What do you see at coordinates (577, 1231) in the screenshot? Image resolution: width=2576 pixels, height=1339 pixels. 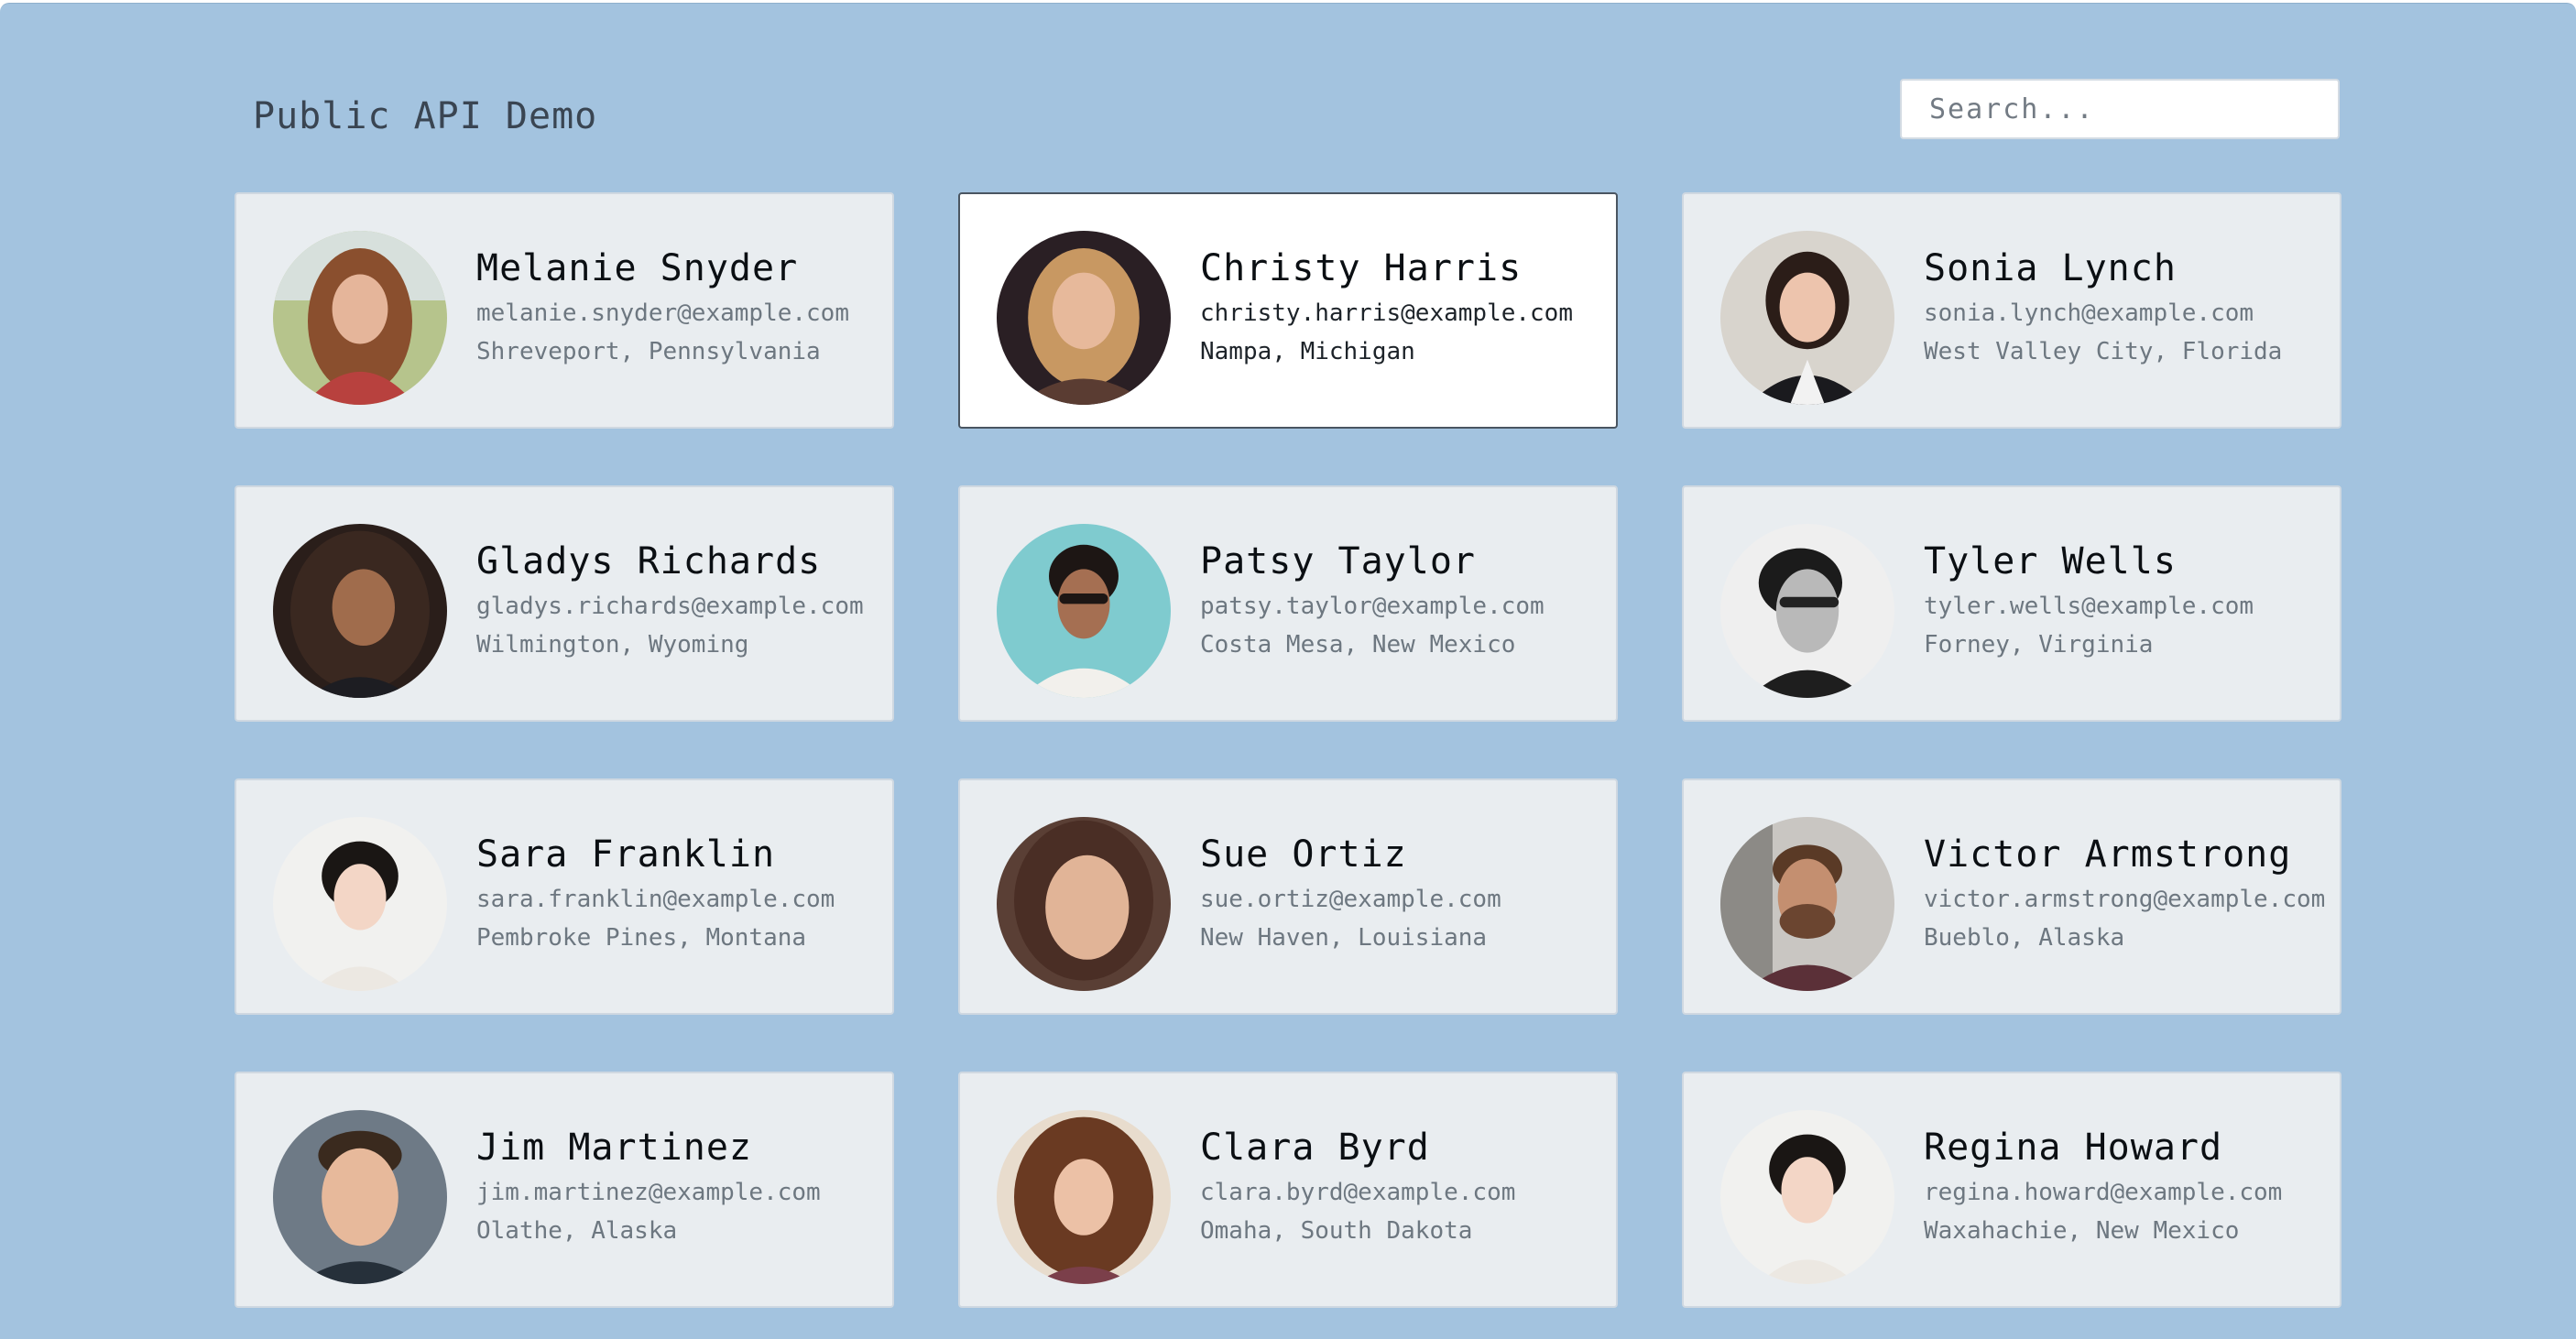 I see `user-location: Olathe, Alaska` at bounding box center [577, 1231].